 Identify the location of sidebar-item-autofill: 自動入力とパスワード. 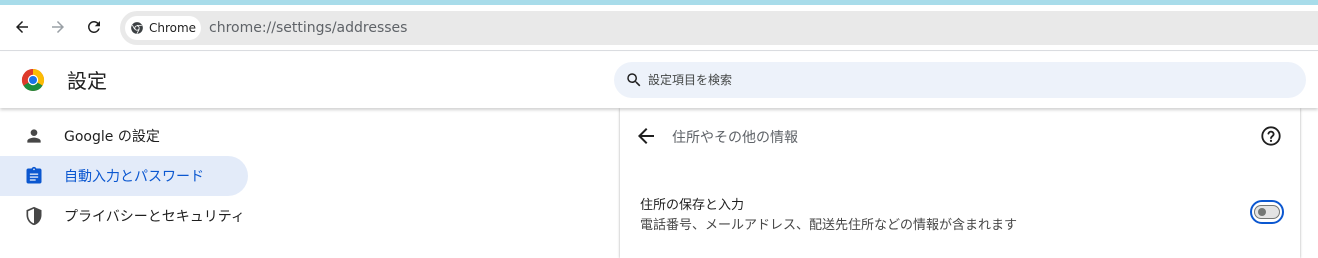
(124, 176).